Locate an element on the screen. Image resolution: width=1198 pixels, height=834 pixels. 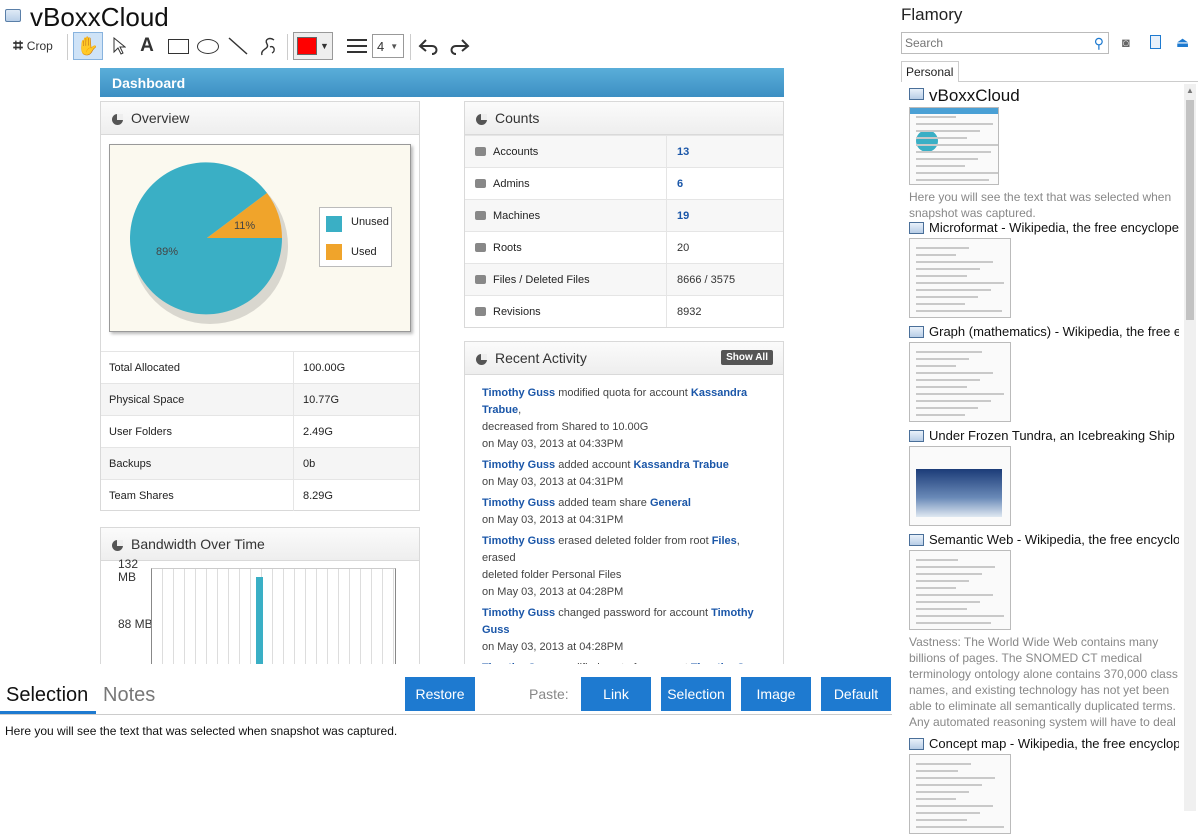
table-row: Physical Space 10.77G is located at coordinates (260, 399).